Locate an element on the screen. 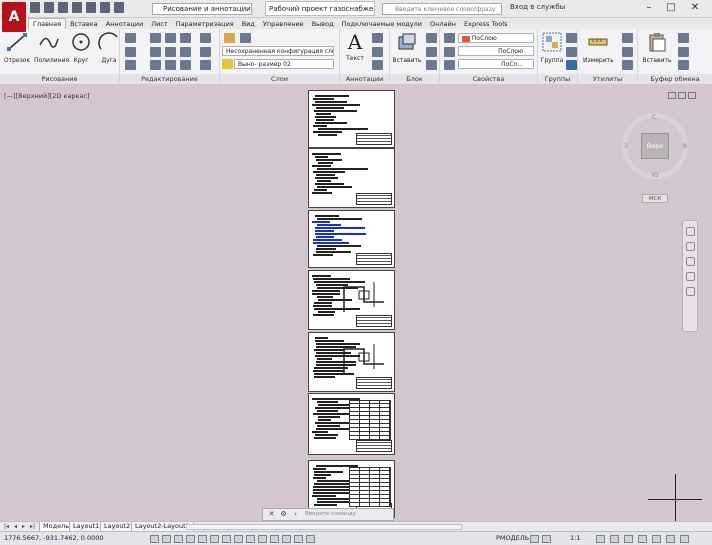 Image resolution: width=712 pixels, height=545 pixels. mirror-icon is located at coordinates (170, 52).